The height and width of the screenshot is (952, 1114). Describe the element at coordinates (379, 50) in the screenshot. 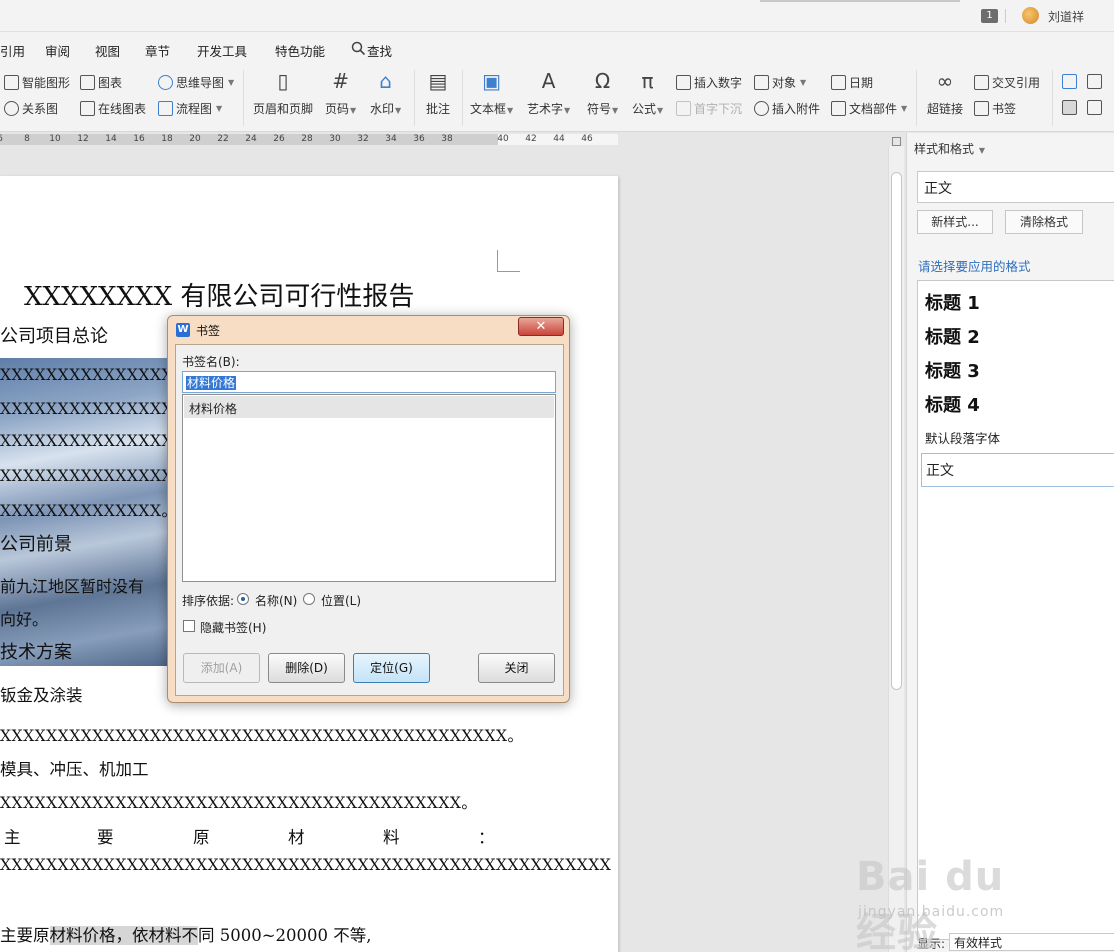

I see `tab-find: 查找` at that location.